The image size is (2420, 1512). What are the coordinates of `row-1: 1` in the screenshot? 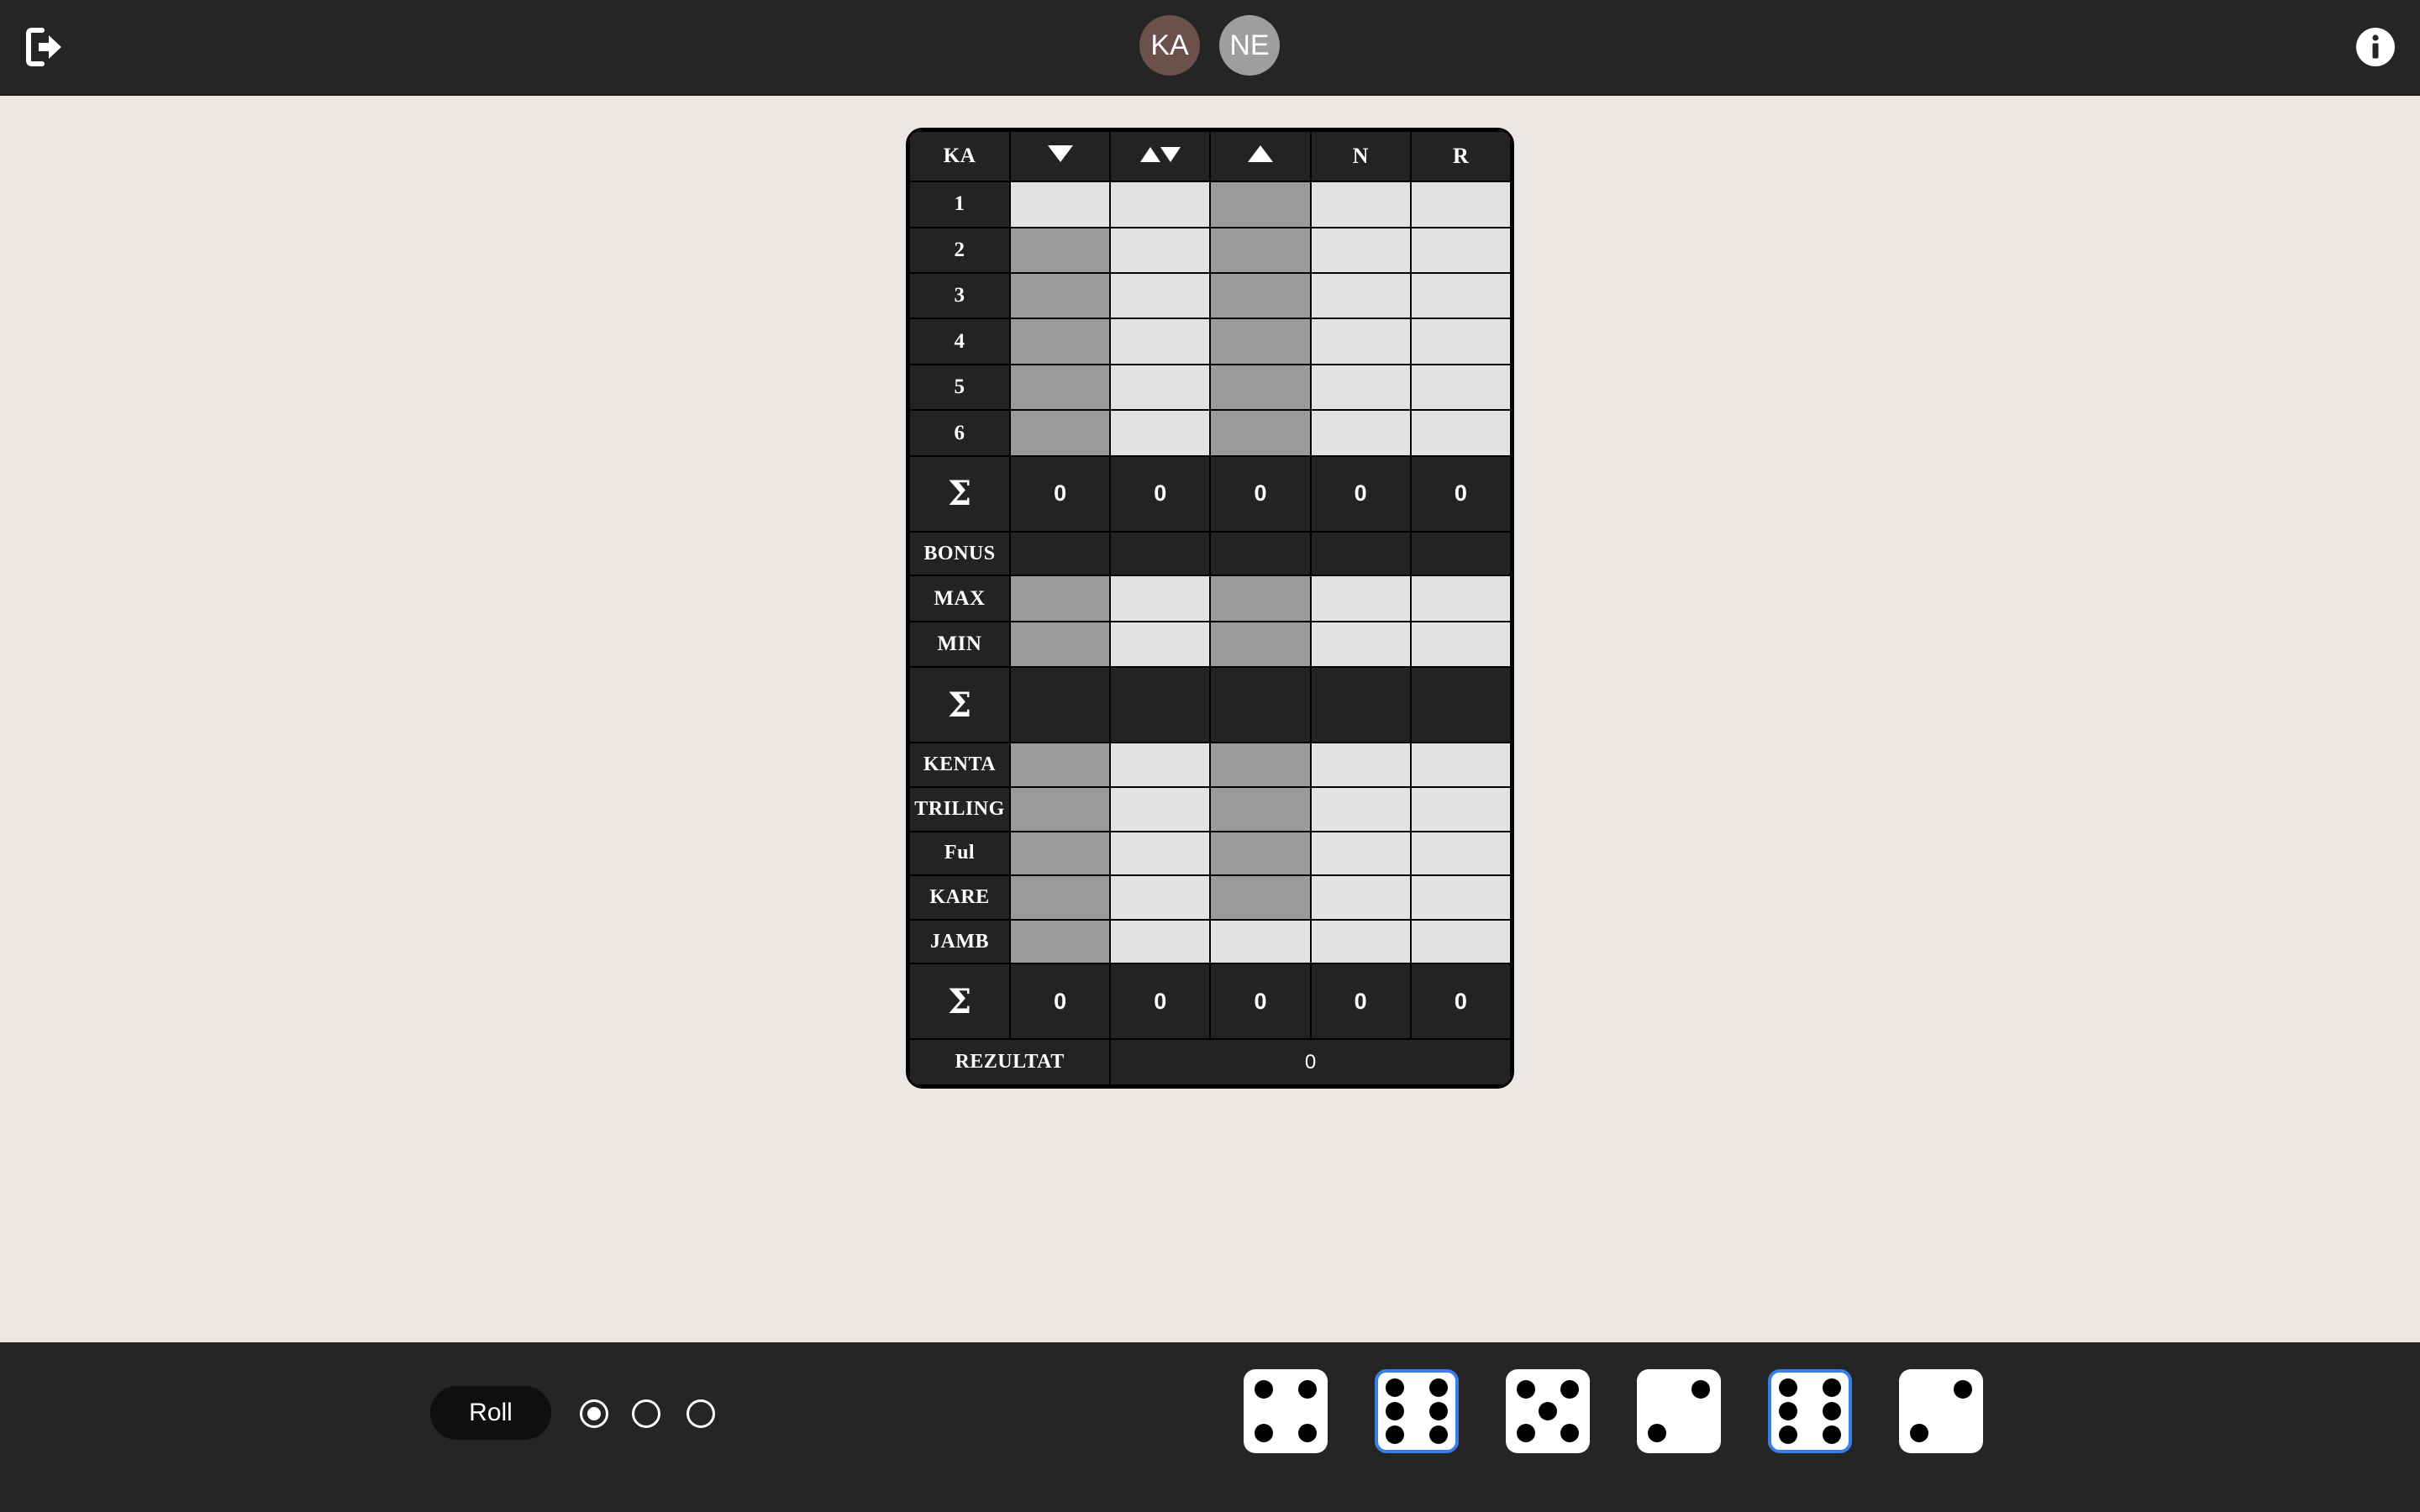 It's located at (1210, 204).